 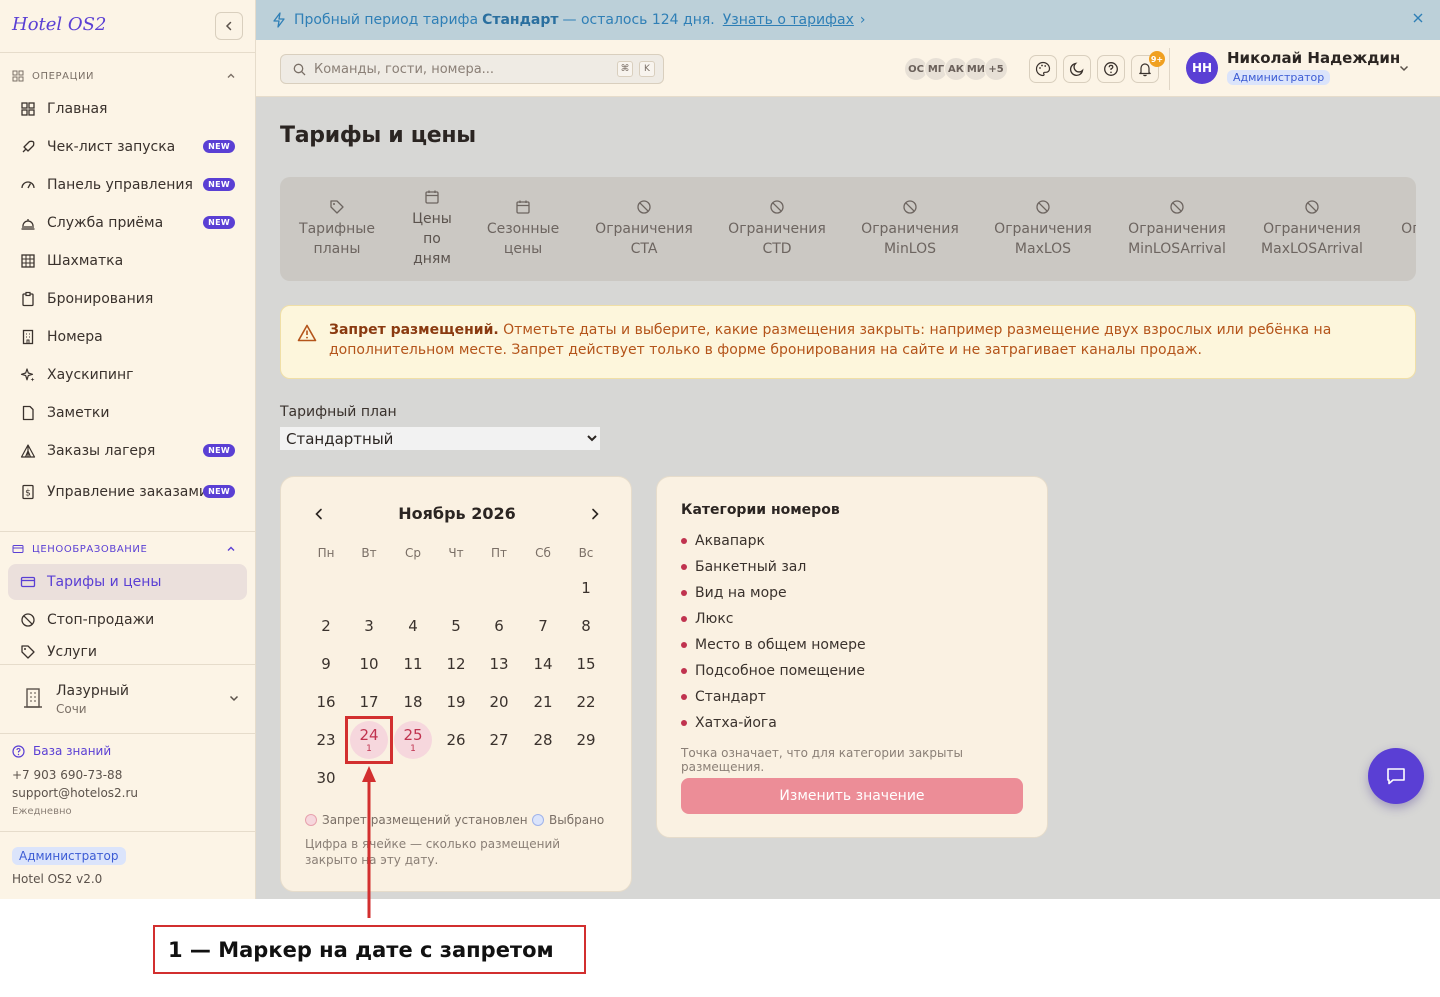 What do you see at coordinates (229, 26) in the screenshot?
I see `collapse-sidebar-button` at bounding box center [229, 26].